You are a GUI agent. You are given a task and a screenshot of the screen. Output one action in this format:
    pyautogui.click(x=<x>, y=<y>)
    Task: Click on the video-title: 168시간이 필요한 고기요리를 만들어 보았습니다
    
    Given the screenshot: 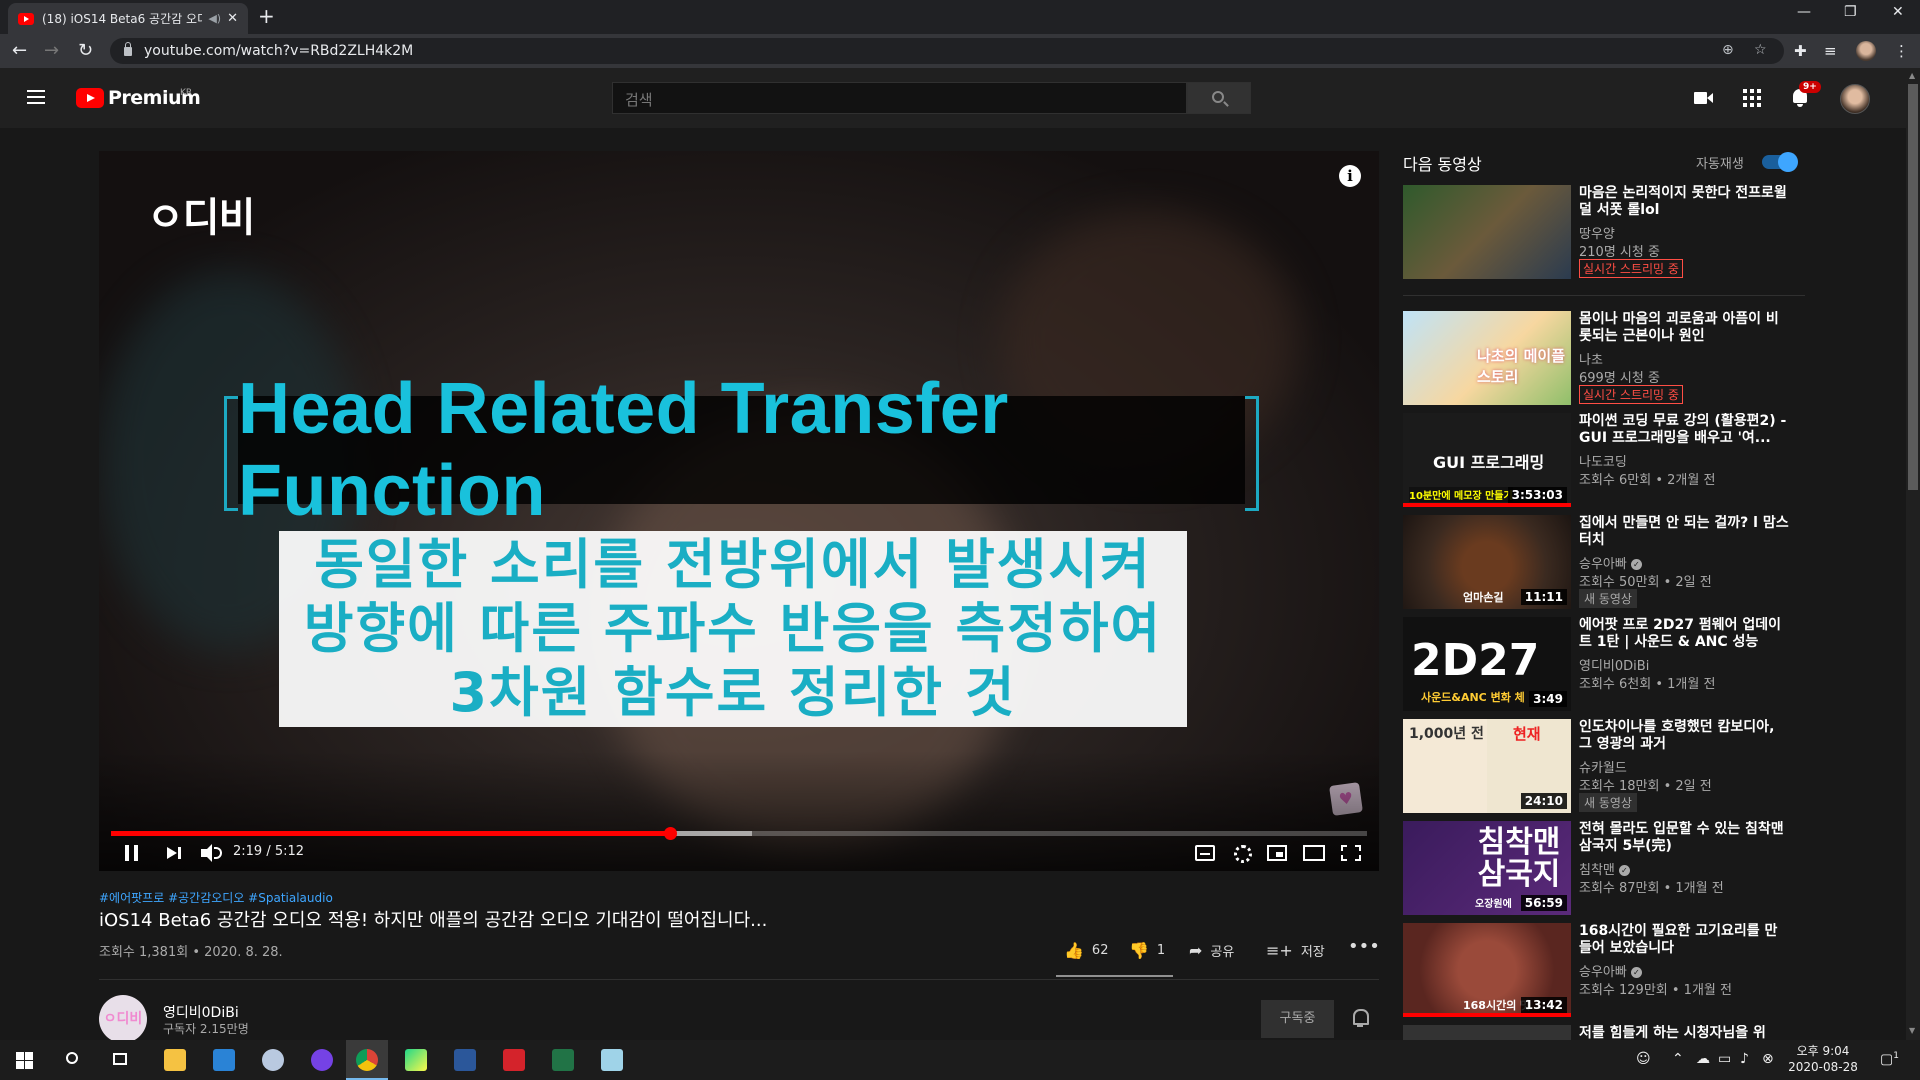 What is the action you would take?
    pyautogui.click(x=1684, y=940)
    